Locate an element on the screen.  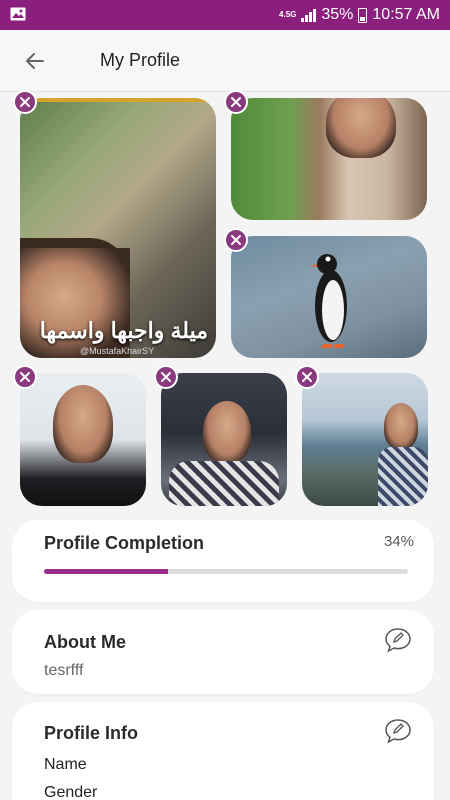
remove-photo-6-button is located at coordinates (307, 377).